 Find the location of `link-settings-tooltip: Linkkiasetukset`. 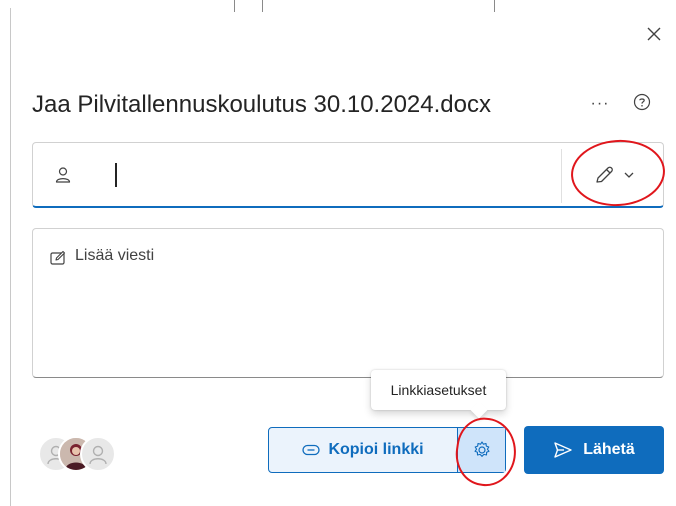

link-settings-tooltip: Linkkiasetukset is located at coordinates (438, 390).